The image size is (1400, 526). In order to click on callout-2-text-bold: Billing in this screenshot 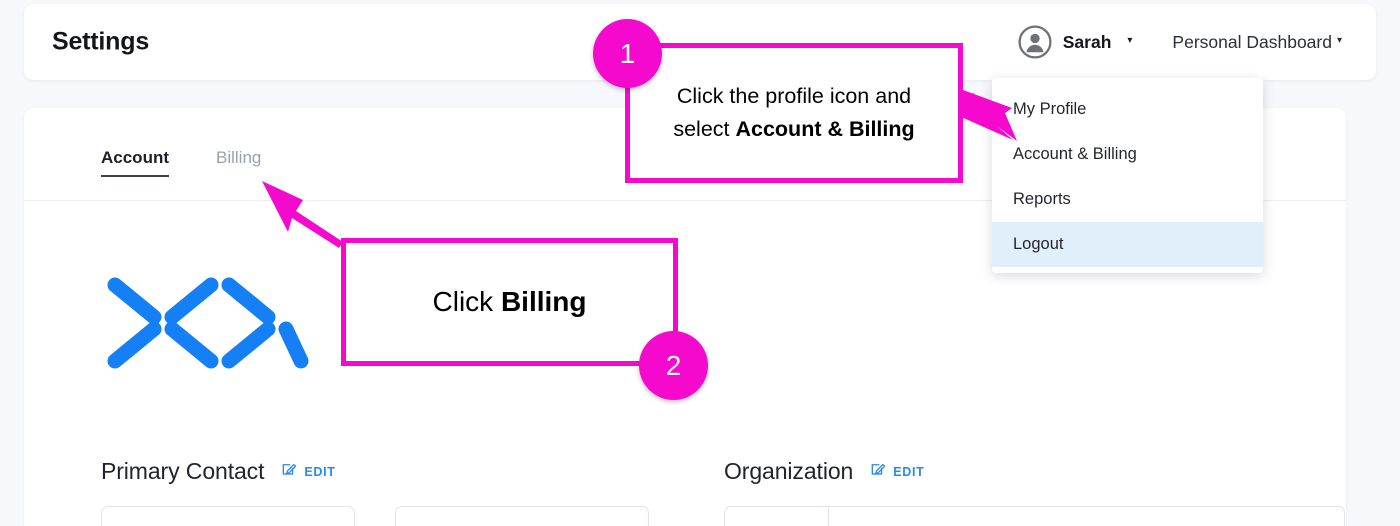, I will do `click(543, 301)`.